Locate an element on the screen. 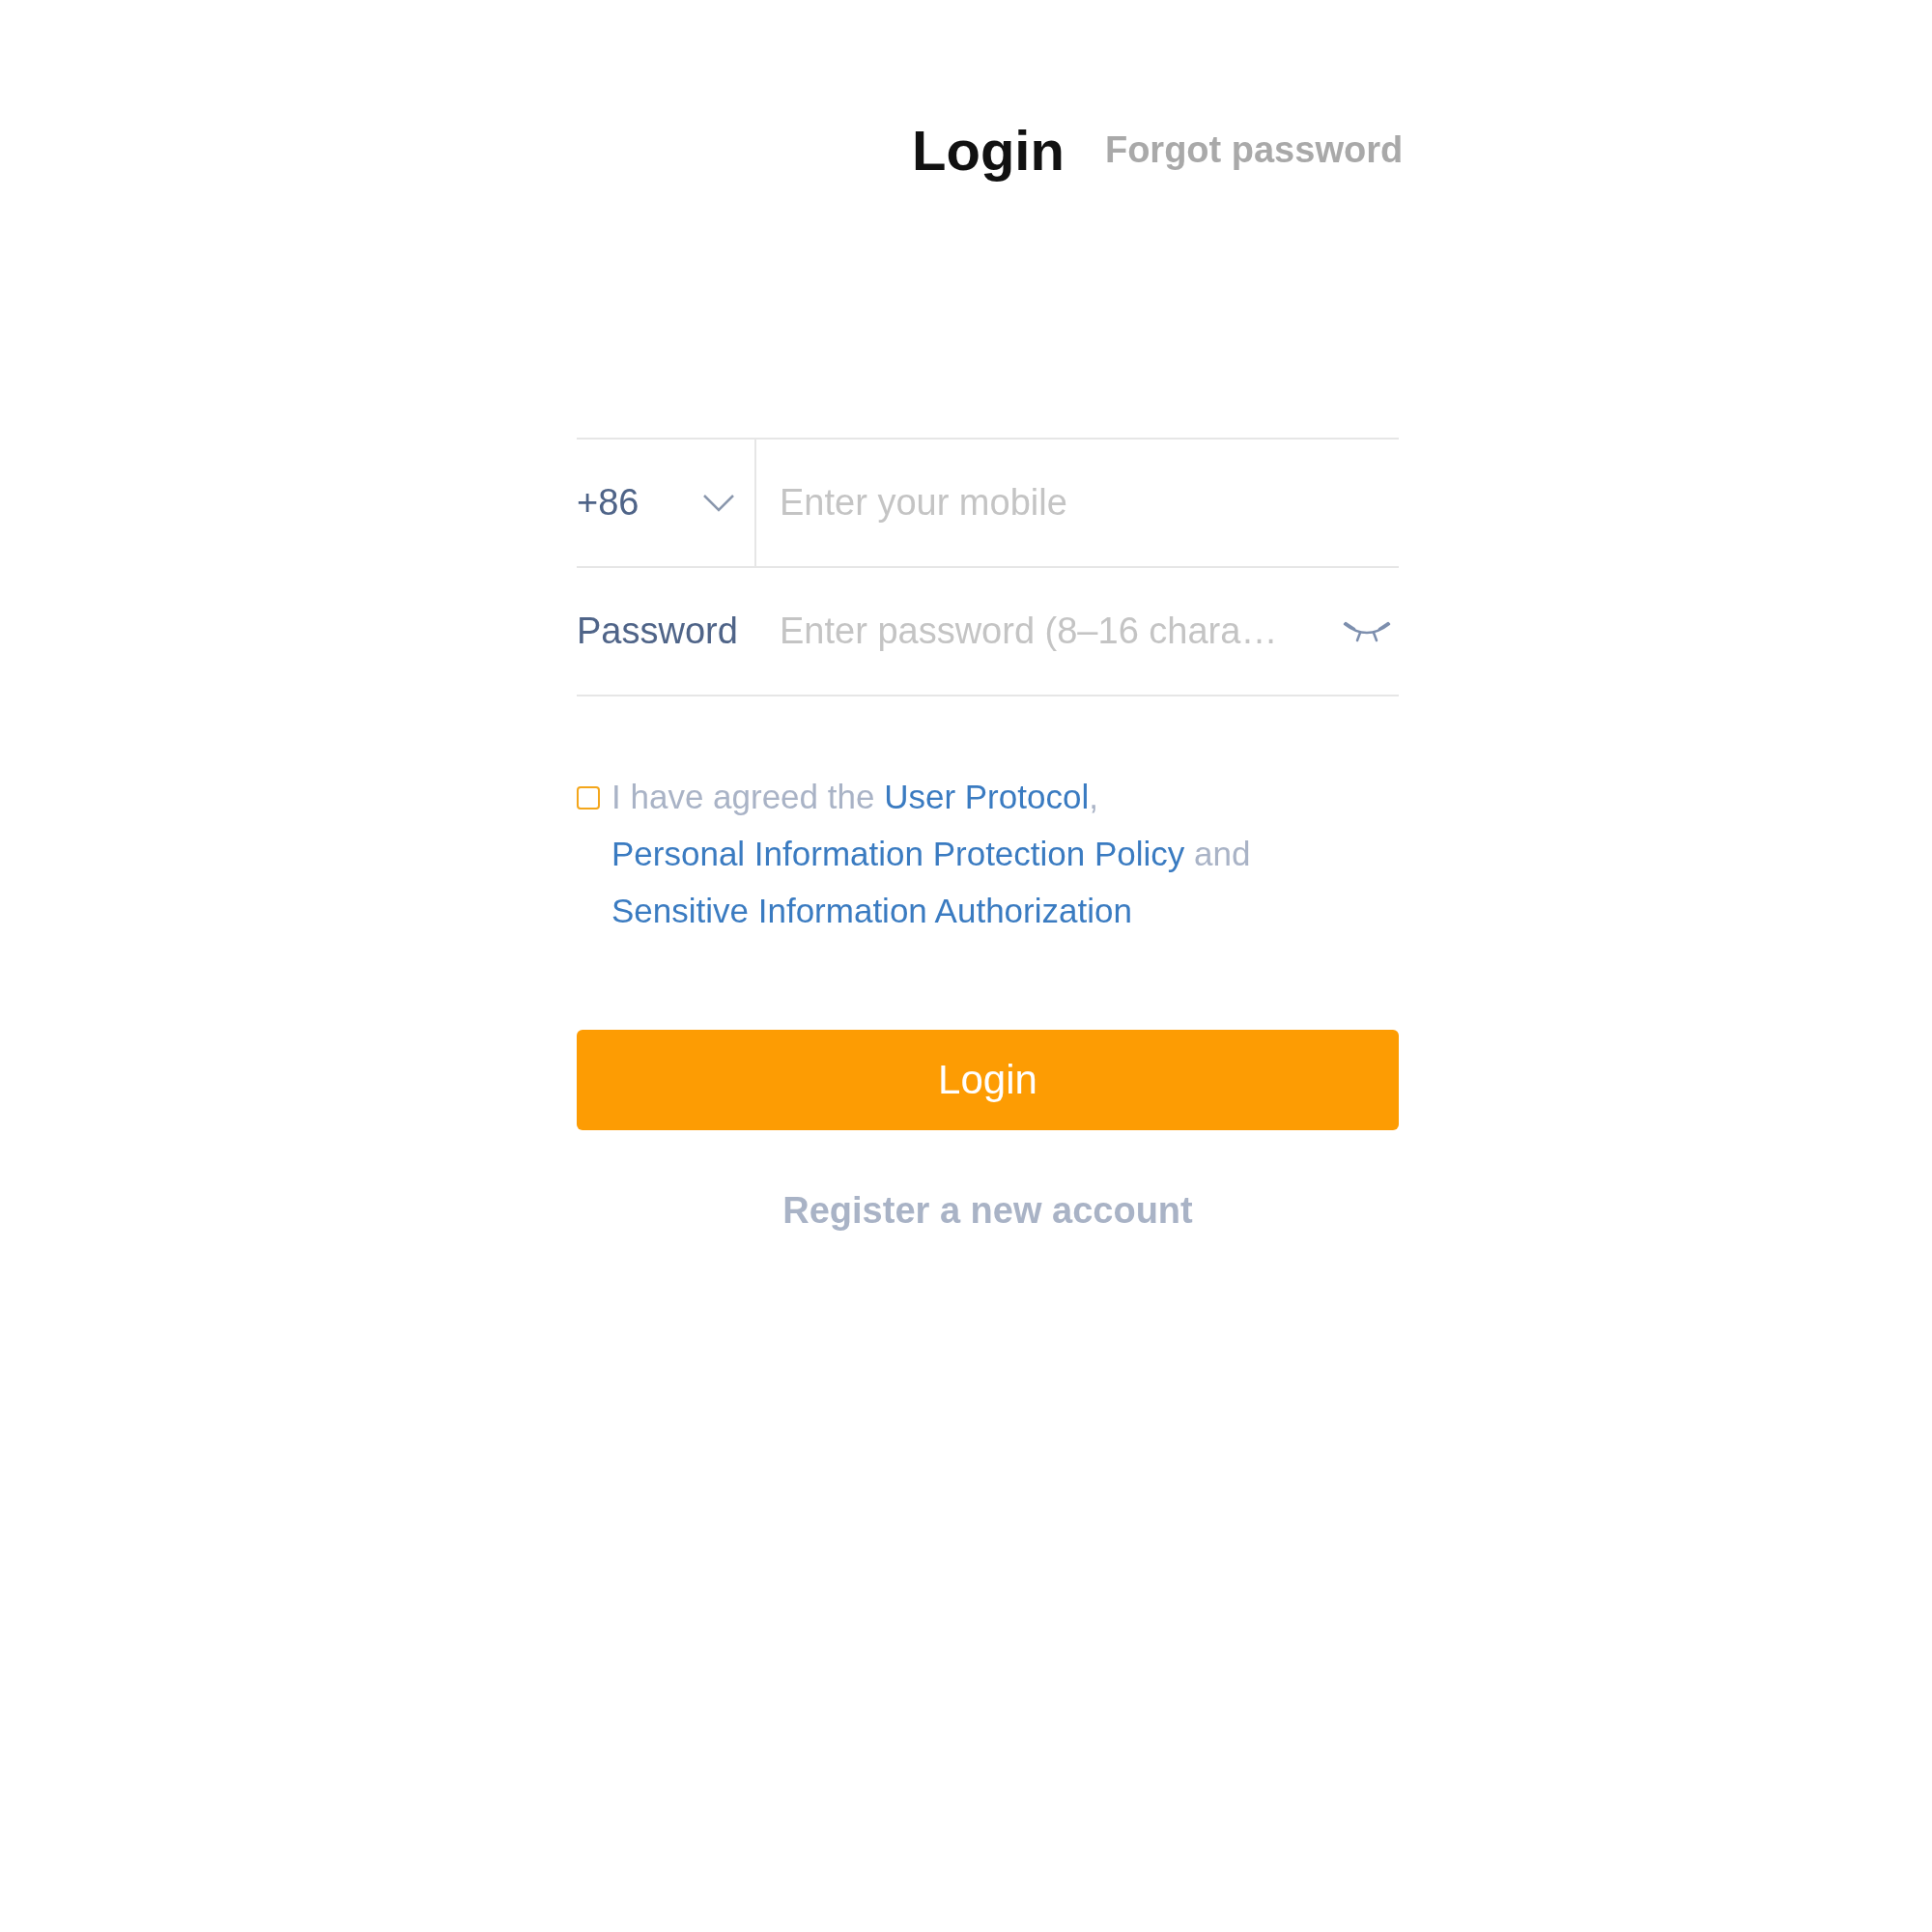 The height and width of the screenshot is (1932, 1932). page-title: Login is located at coordinates (988, 150).